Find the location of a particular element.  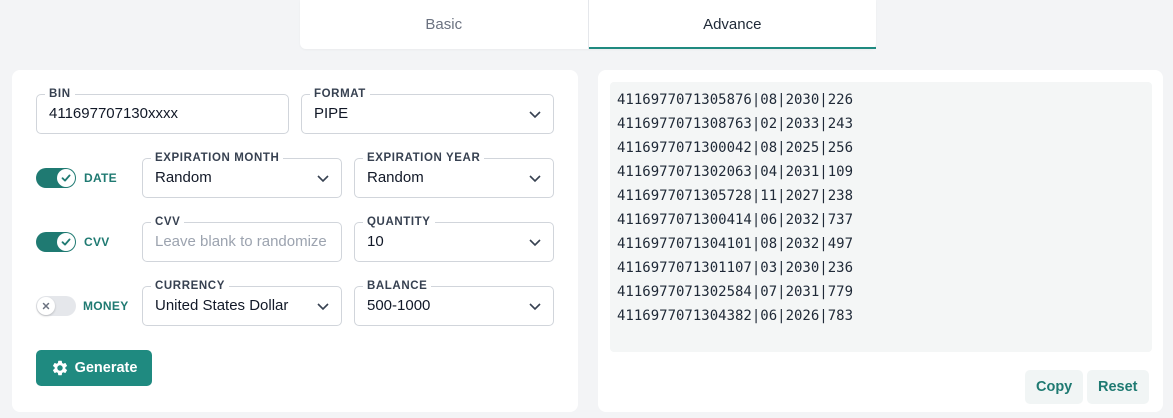

format-value: PIPE is located at coordinates (331, 113).